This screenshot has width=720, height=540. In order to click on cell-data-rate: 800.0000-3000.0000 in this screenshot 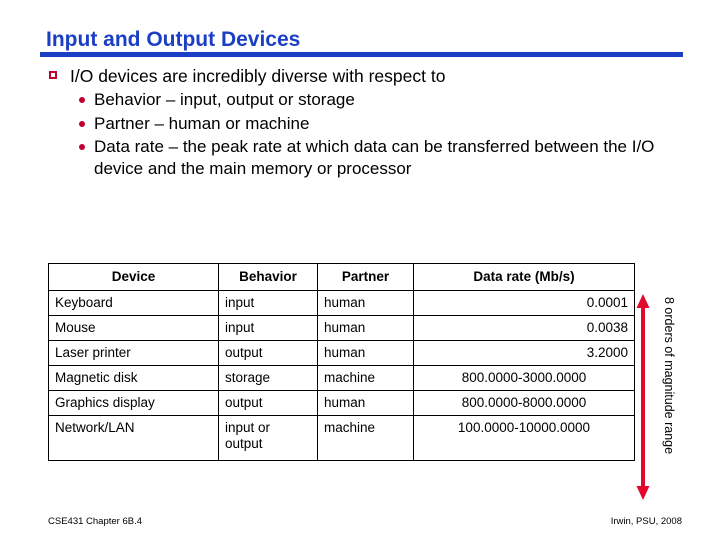, I will do `click(524, 378)`.